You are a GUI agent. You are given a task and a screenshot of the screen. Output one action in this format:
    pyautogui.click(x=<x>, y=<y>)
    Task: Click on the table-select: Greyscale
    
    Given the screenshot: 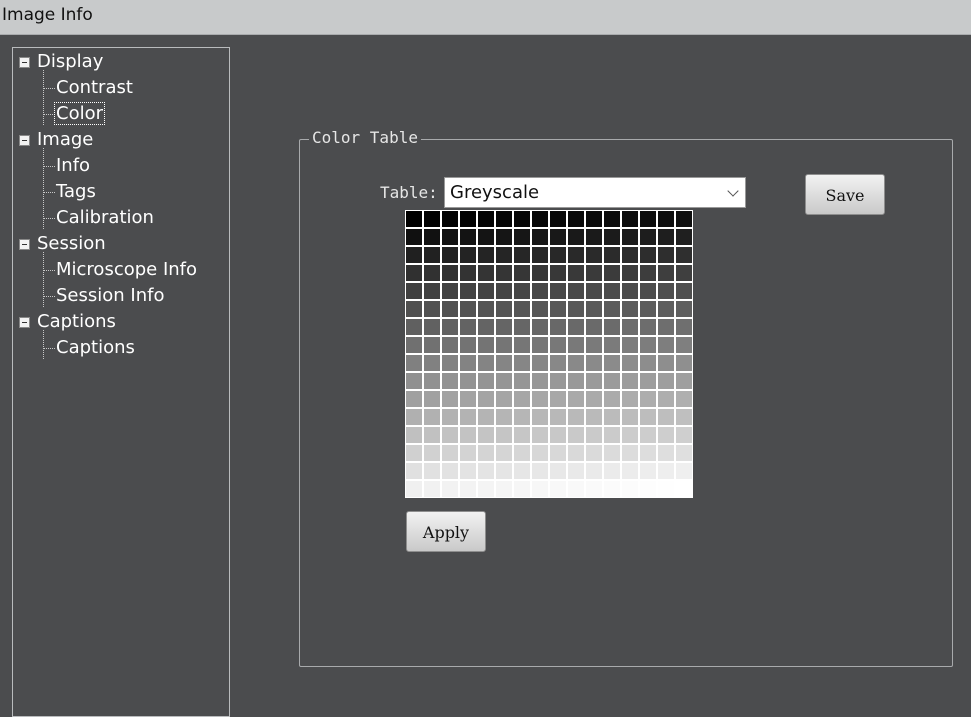 What is the action you would take?
    pyautogui.click(x=595, y=192)
    